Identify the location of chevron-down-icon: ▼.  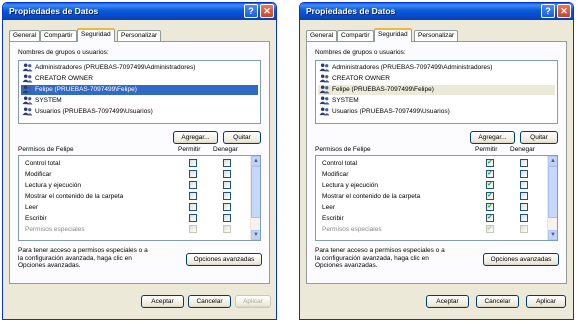
(553, 235).